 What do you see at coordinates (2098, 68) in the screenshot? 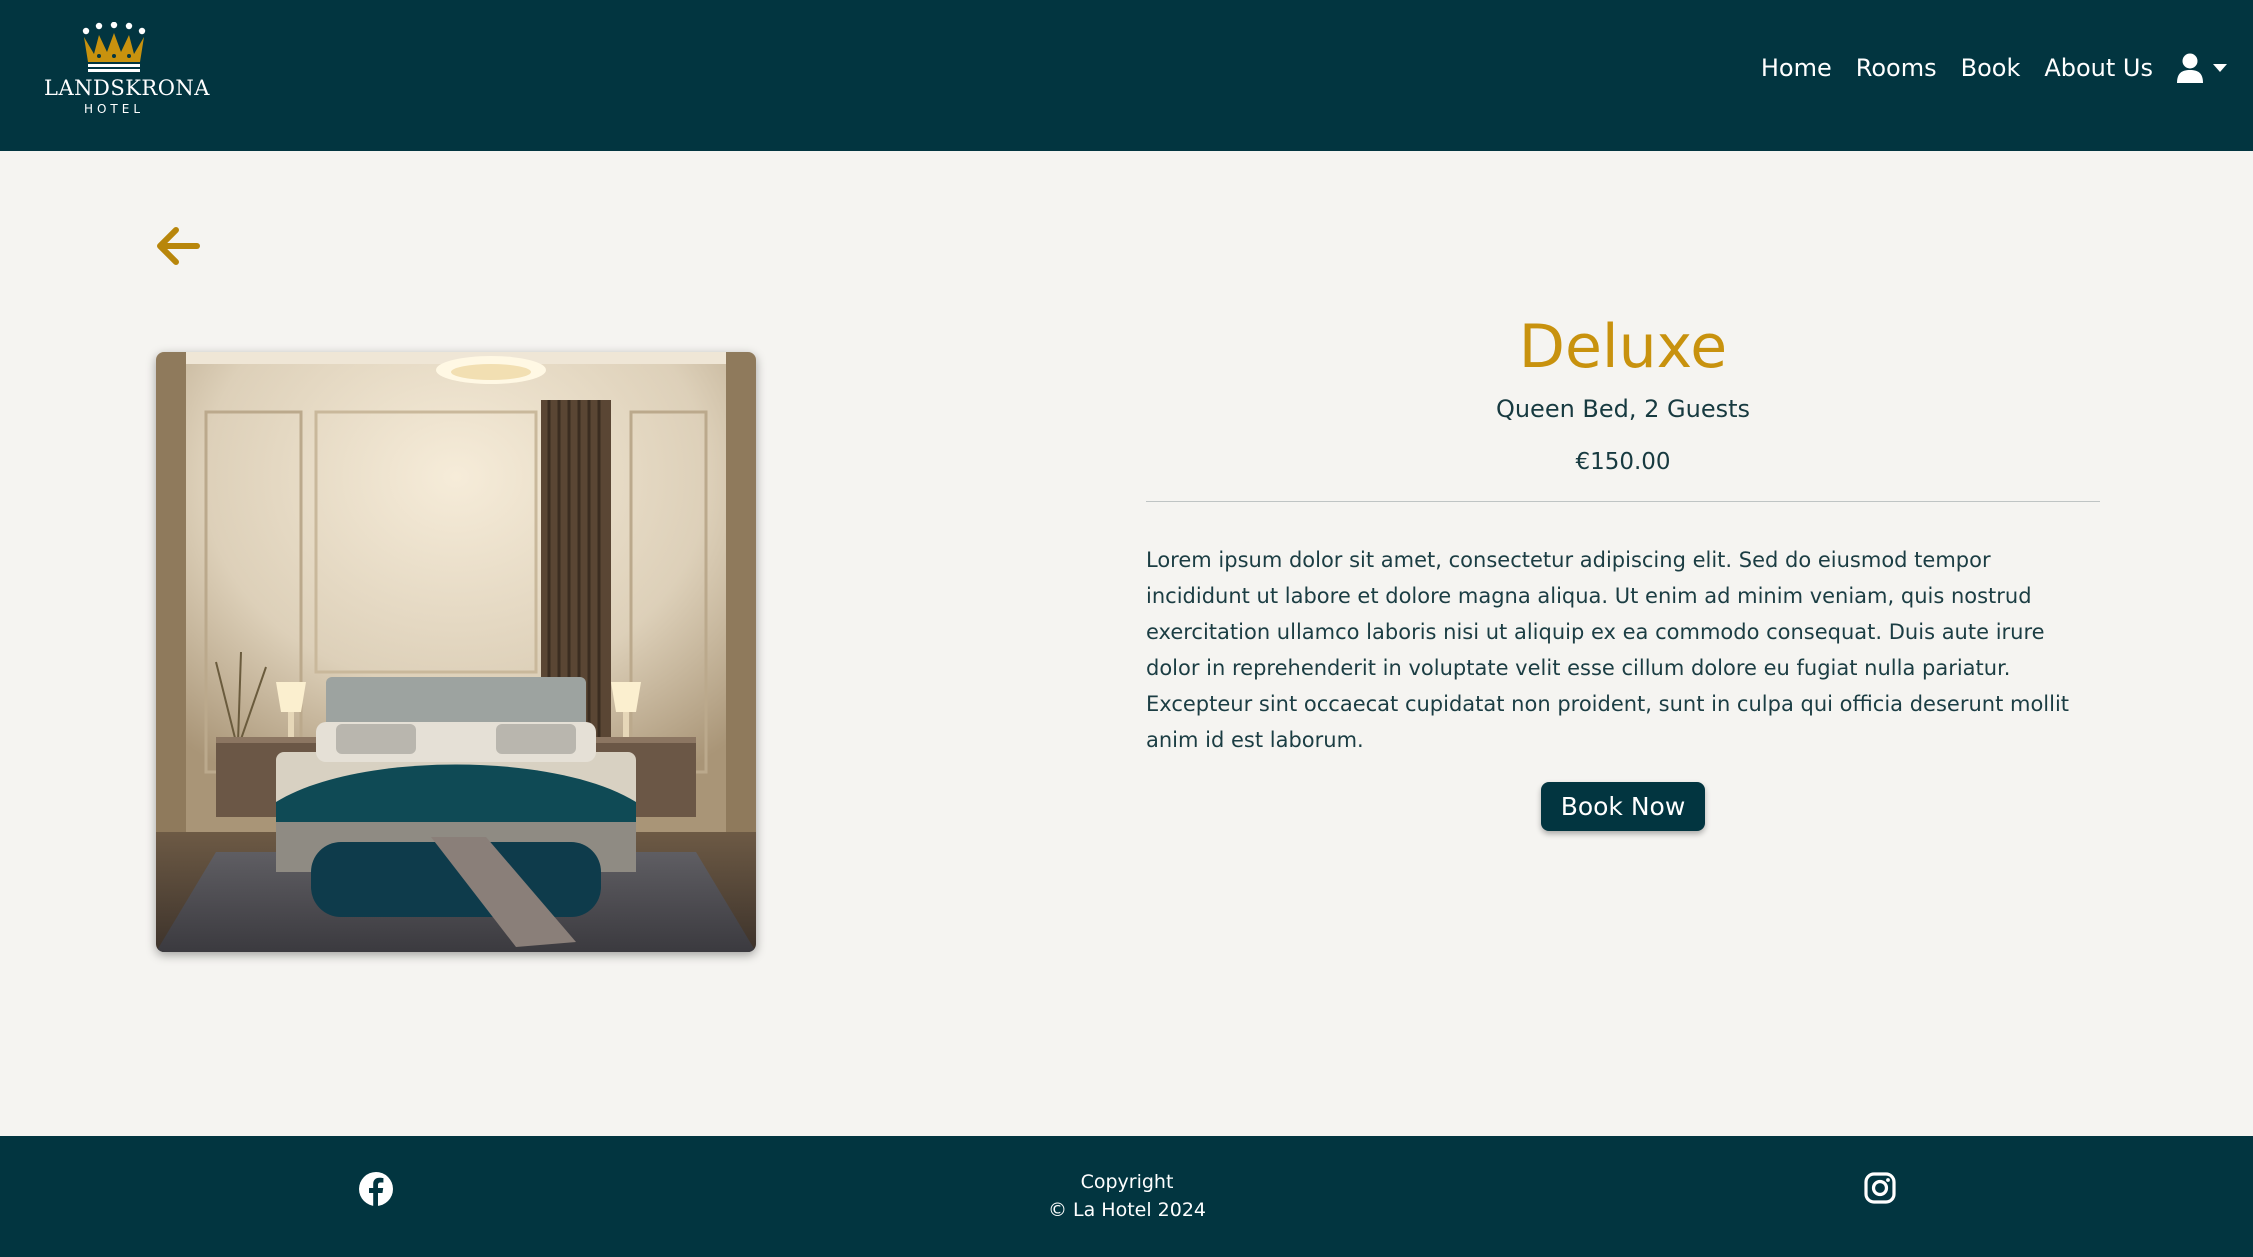
I see `nav-about-us: About Us` at bounding box center [2098, 68].